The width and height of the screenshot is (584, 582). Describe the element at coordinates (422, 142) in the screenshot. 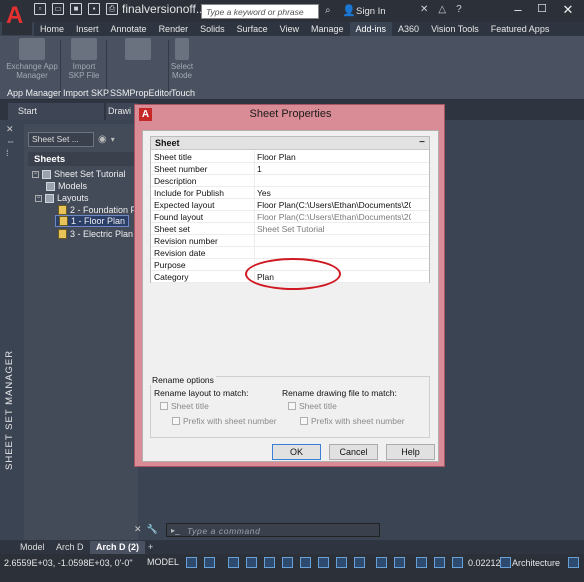

I see `collapse-section-icon: −` at that location.